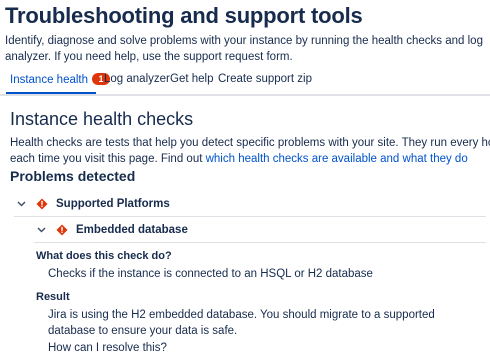 This screenshot has width=490, height=357. Describe the element at coordinates (265, 79) in the screenshot. I see `tab-create-support-zip: Create support zip` at that location.